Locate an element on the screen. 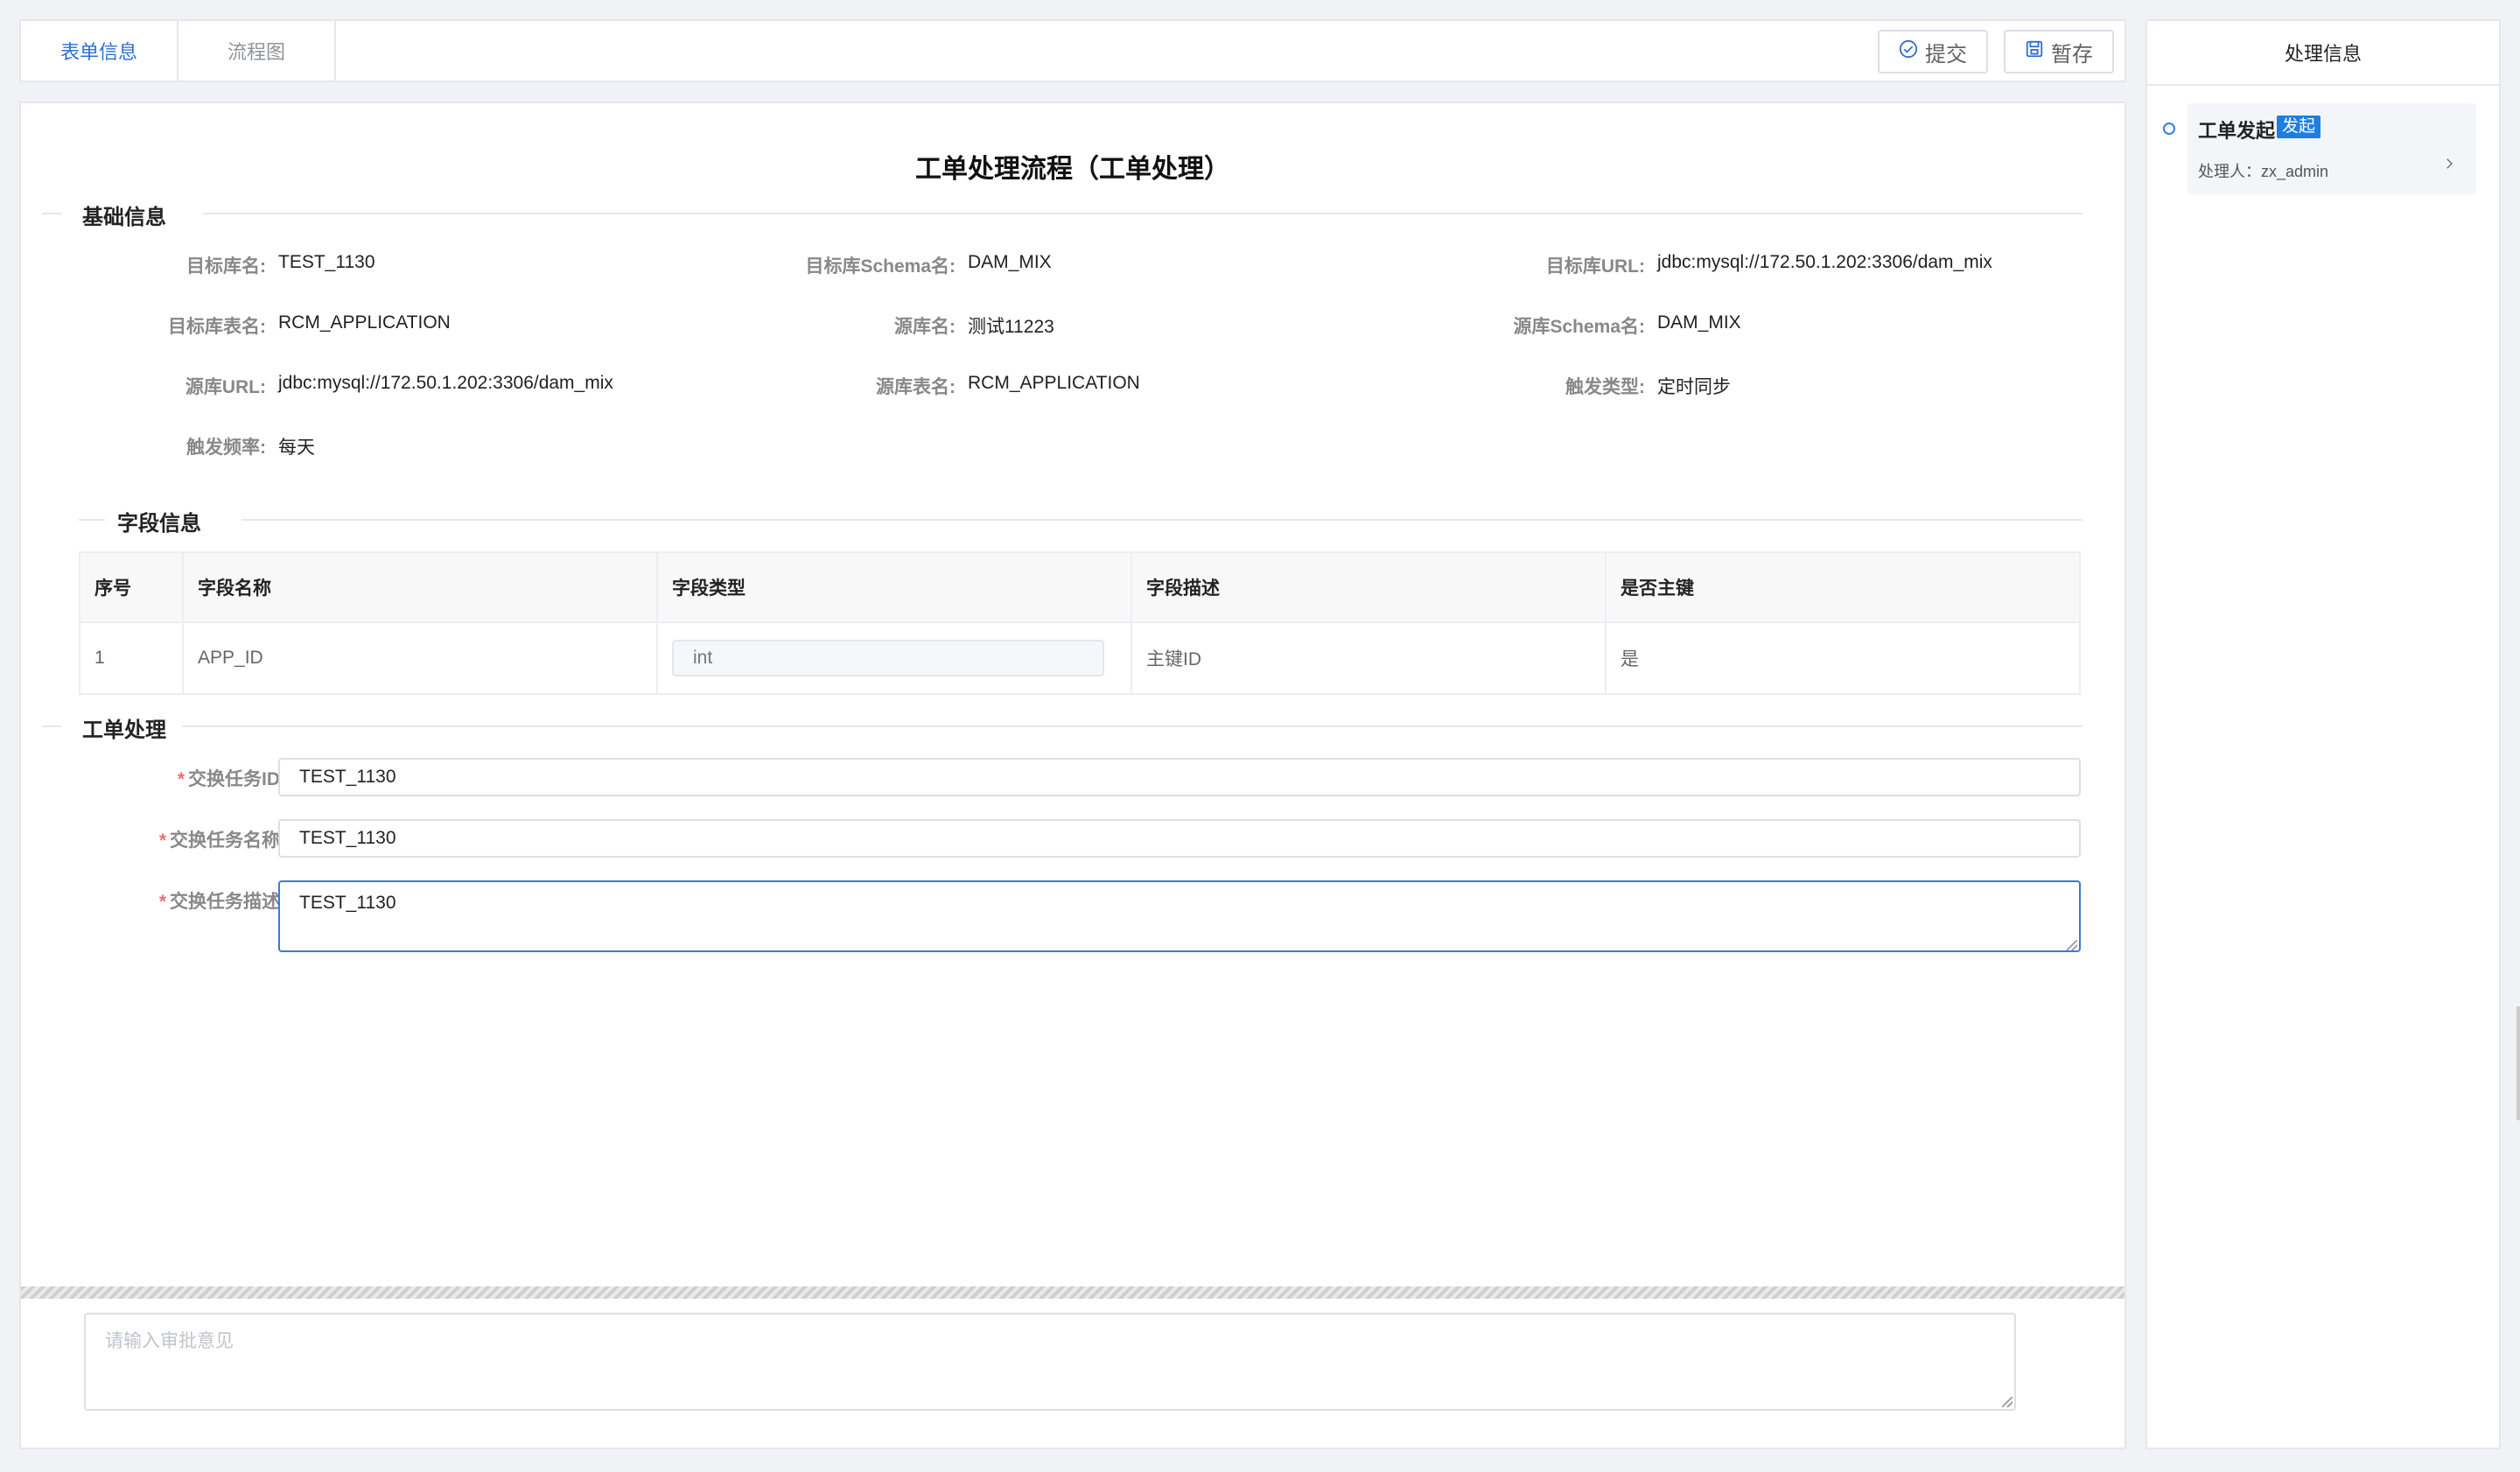  process-section-header: 工单处理 is located at coordinates (1073, 727).